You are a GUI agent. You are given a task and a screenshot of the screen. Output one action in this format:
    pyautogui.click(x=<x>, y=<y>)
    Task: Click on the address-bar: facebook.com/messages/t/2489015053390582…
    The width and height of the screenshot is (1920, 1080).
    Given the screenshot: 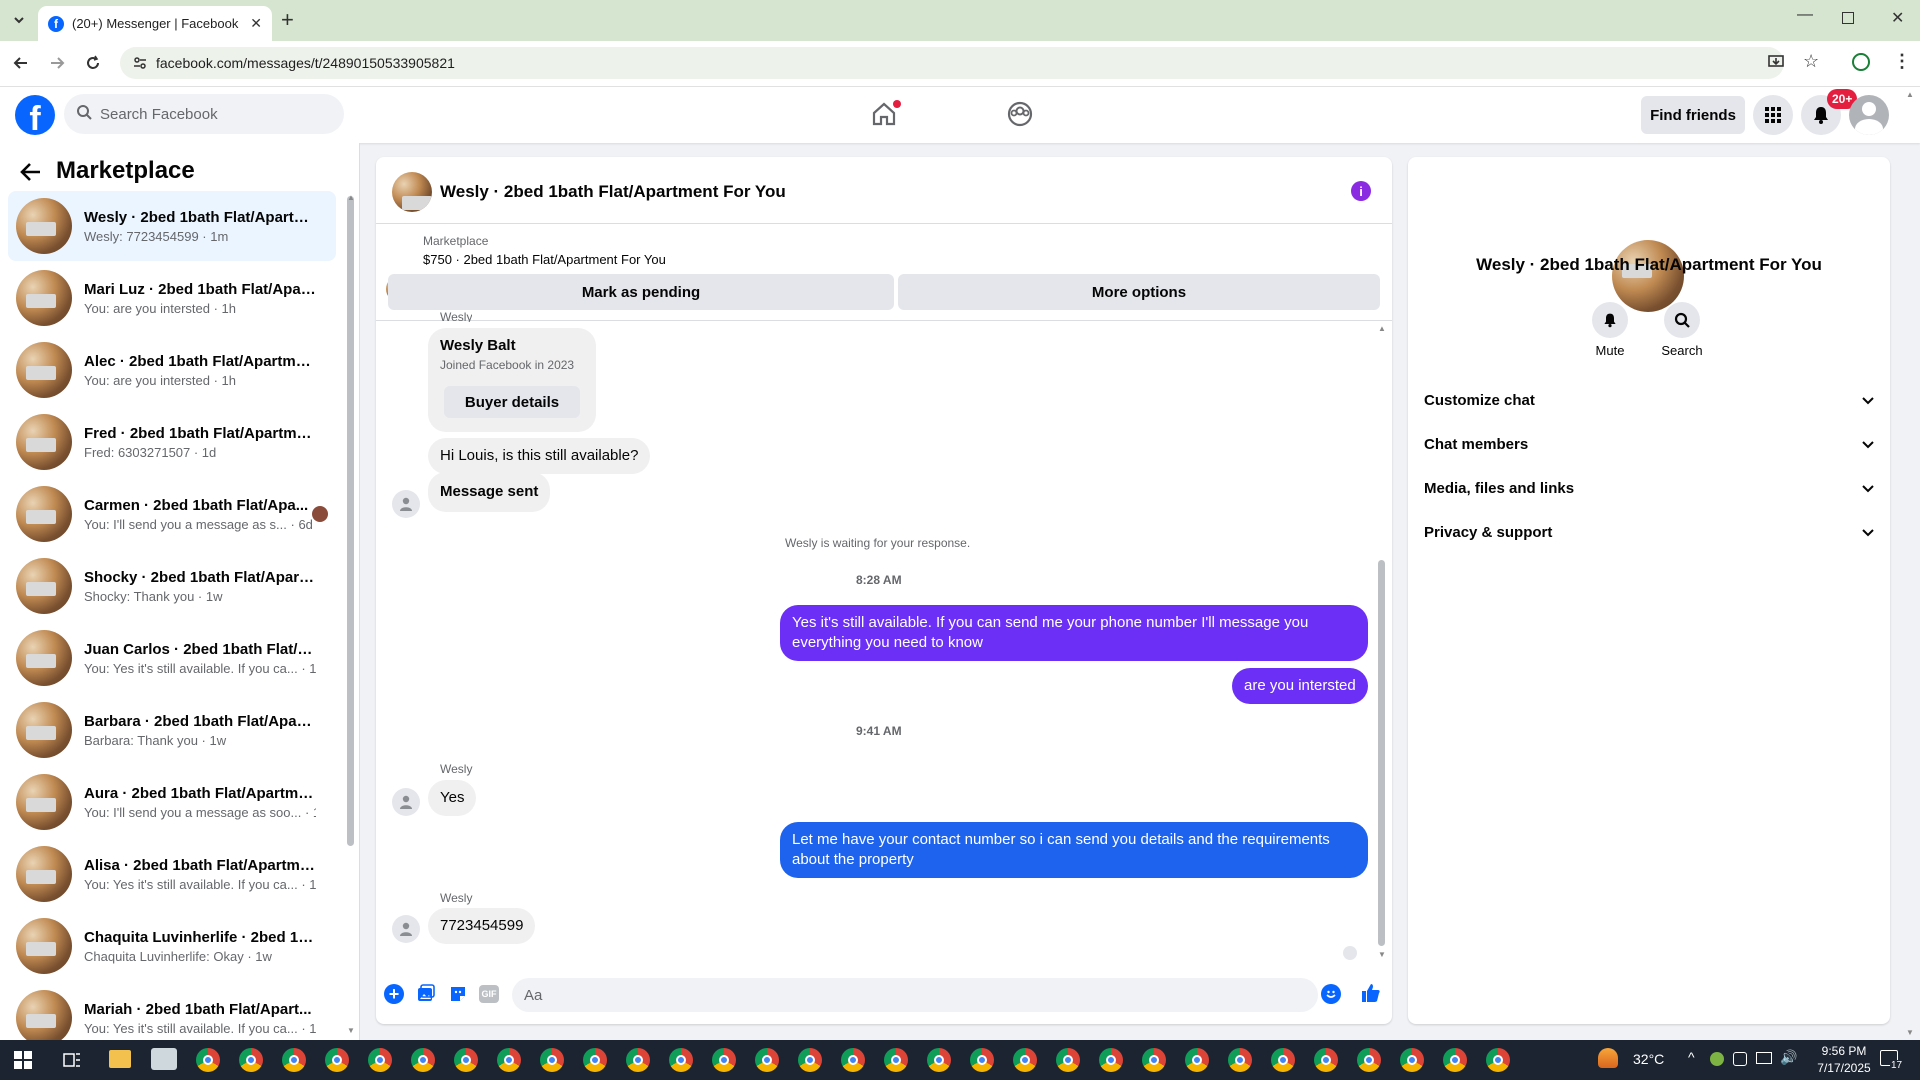 What is the action you would take?
    pyautogui.click(x=952, y=63)
    